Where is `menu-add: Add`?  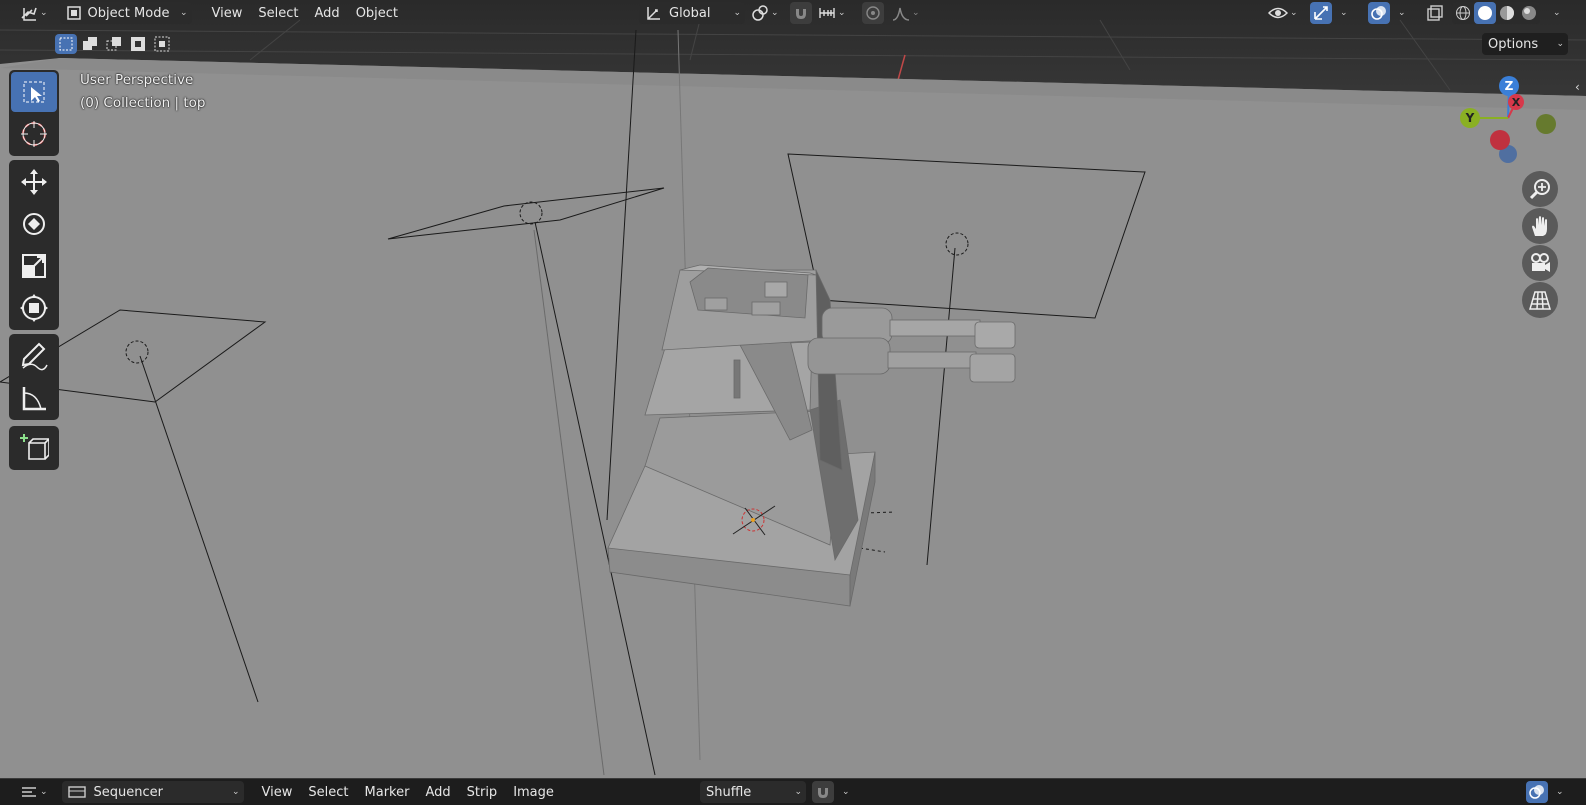 menu-add: Add is located at coordinates (327, 13).